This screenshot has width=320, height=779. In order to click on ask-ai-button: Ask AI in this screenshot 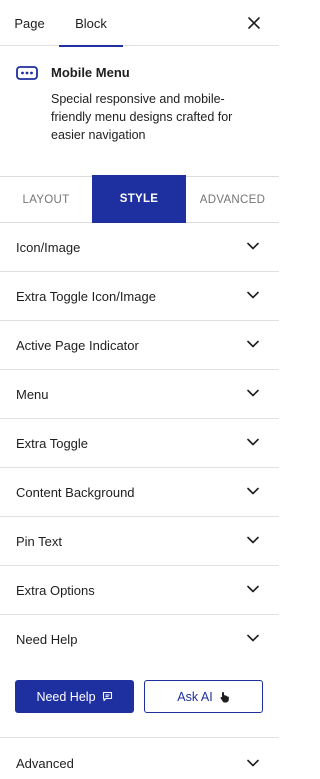, I will do `click(203, 696)`.